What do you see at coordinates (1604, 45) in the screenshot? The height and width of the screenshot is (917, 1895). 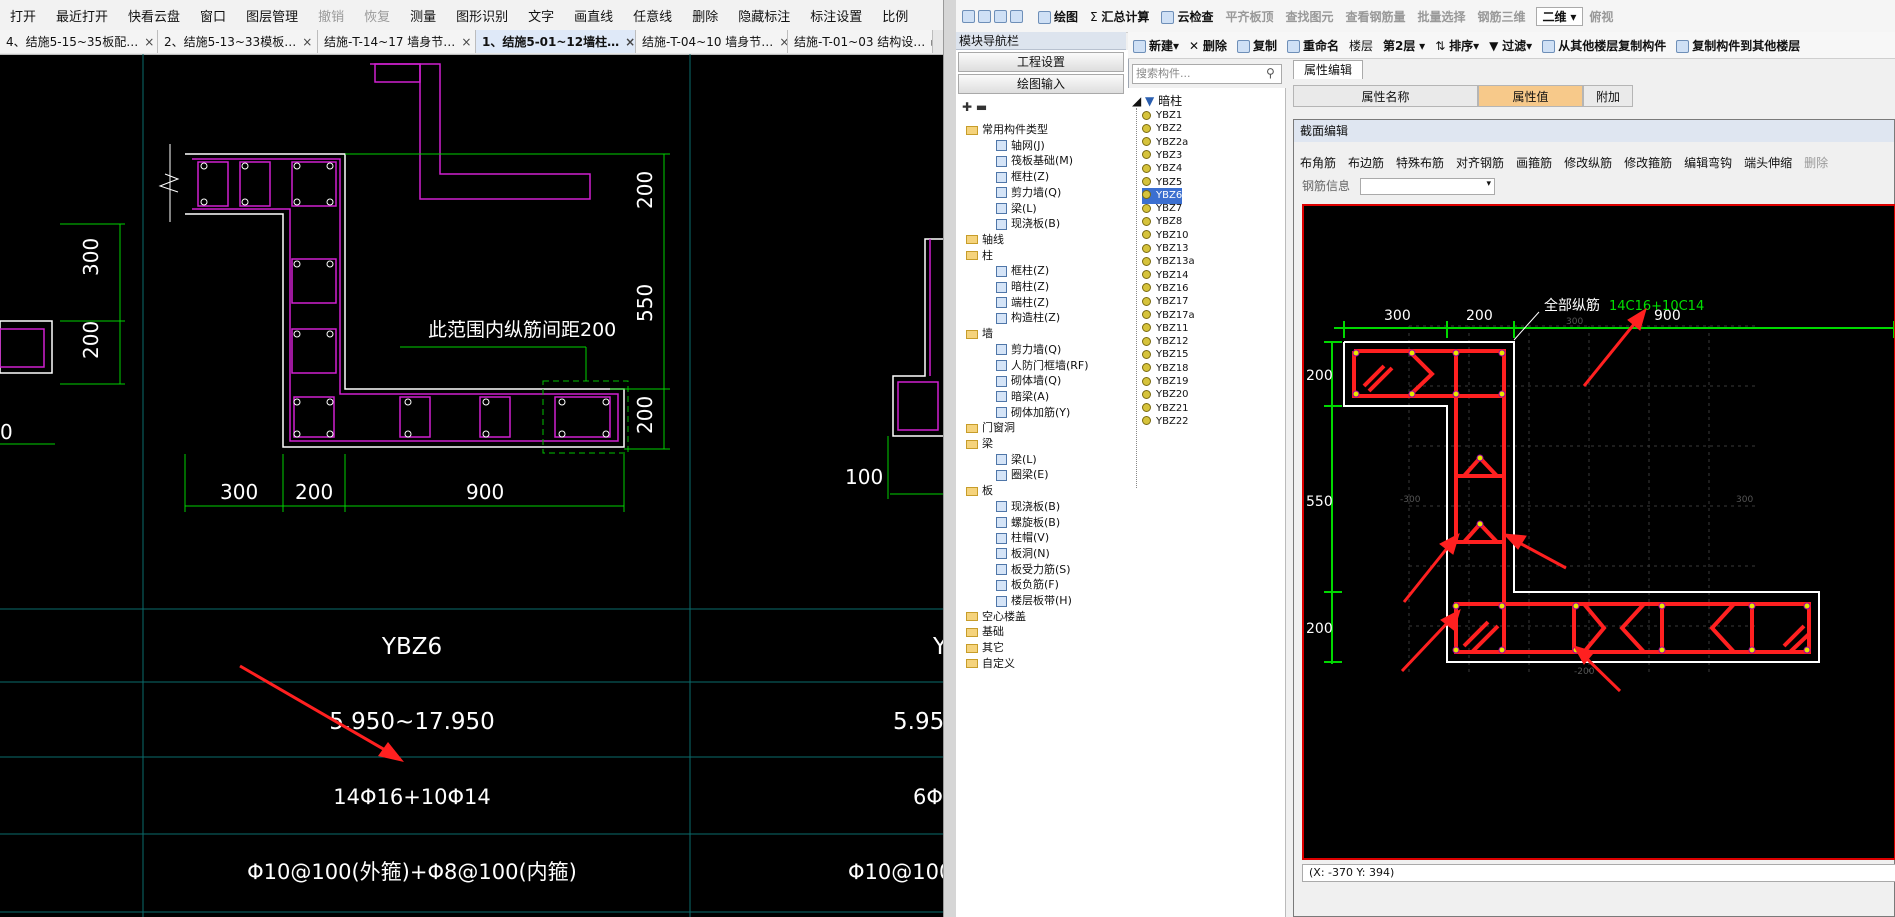 I see `copy-from-floor-button: 从其他楼层复制构件` at bounding box center [1604, 45].